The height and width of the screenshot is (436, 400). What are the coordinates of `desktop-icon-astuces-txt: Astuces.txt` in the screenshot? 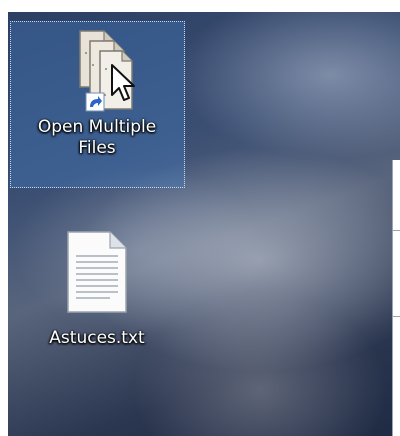 It's located at (97, 288).